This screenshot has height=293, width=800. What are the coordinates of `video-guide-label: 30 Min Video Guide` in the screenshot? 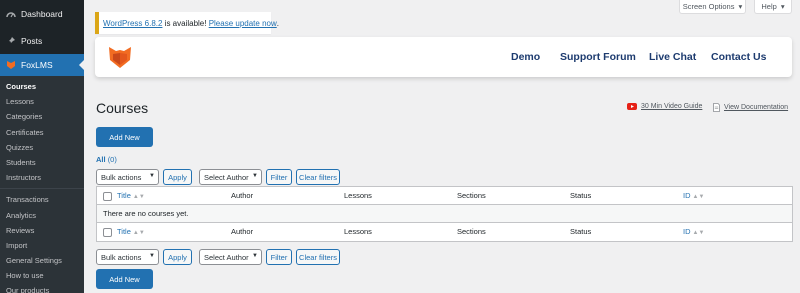 It's located at (672, 106).